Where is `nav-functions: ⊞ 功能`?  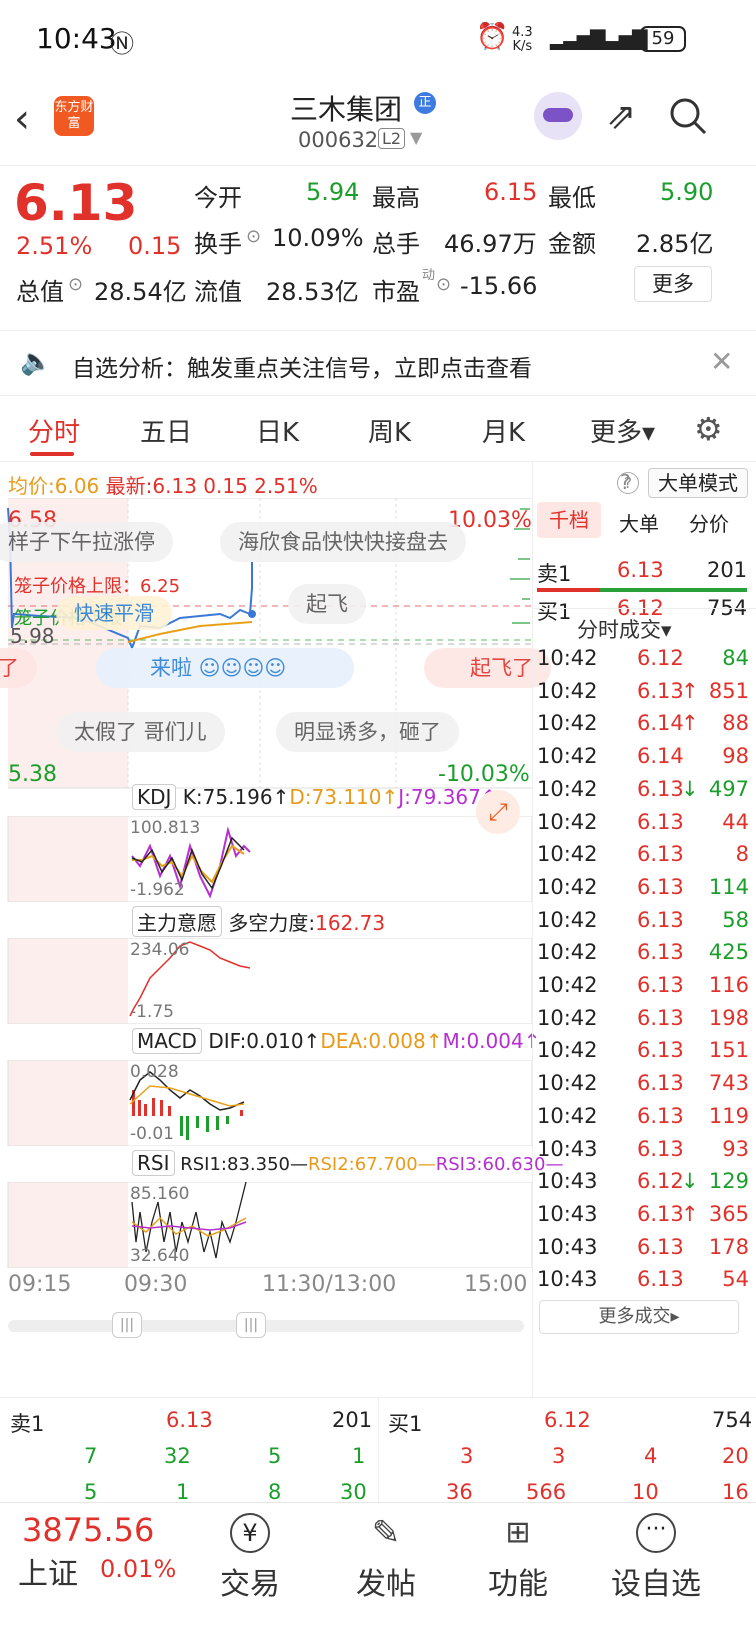 nav-functions: ⊞ 功能 is located at coordinates (518, 1558).